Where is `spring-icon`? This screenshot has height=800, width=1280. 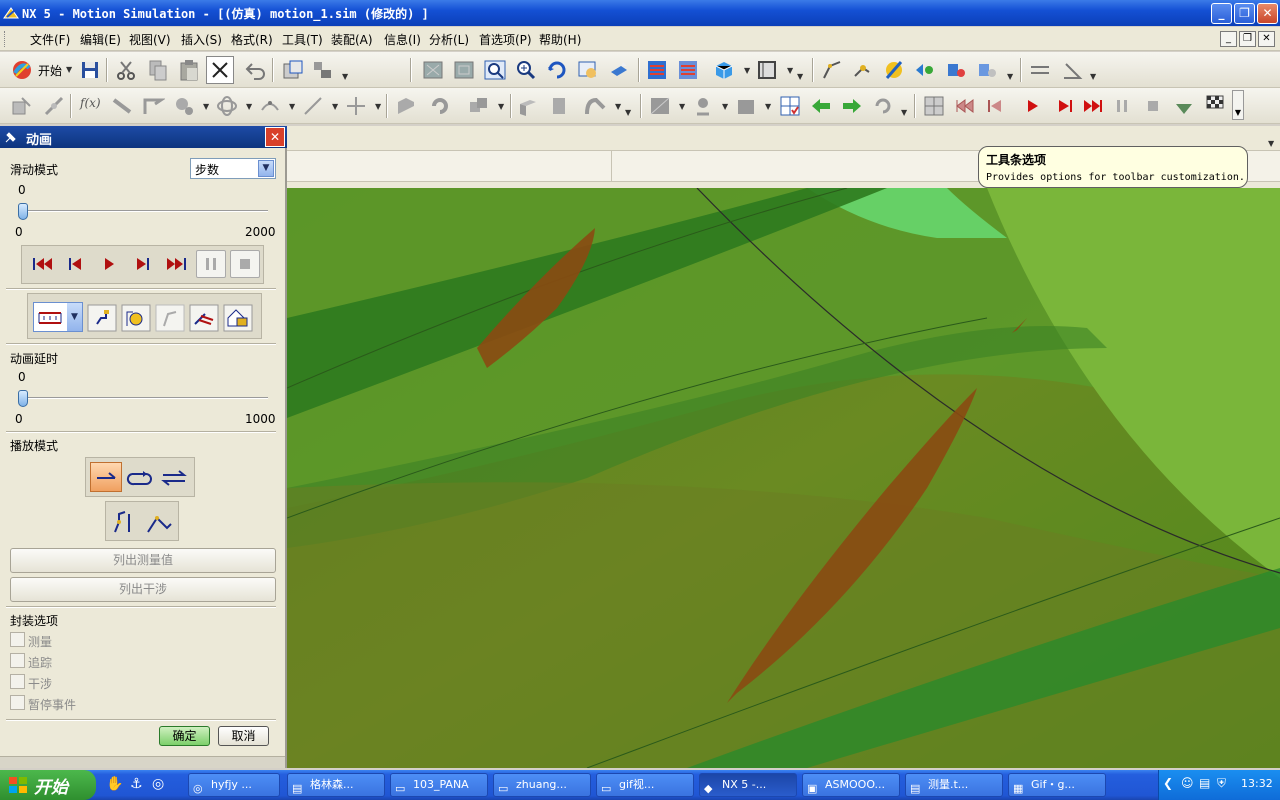
spring-icon is located at coordinates (122, 106).